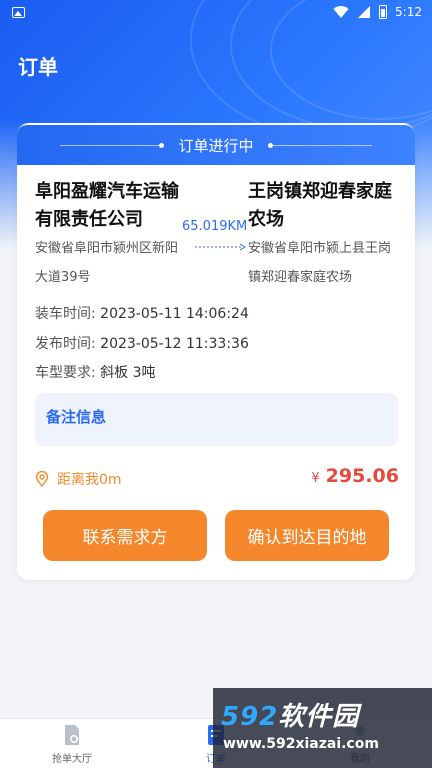 This screenshot has height=768, width=432. Describe the element at coordinates (76, 417) in the screenshot. I see `remark-title: 备注信息` at that location.